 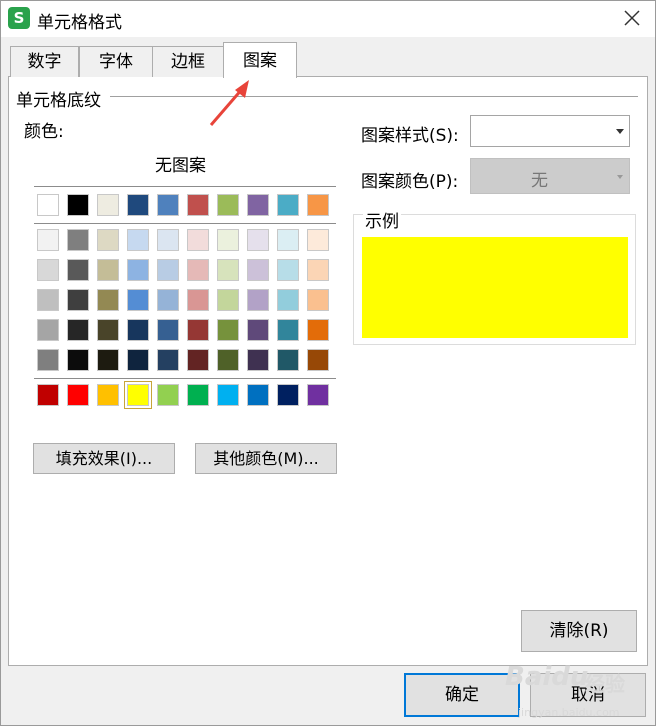 I want to click on close-icon, so click(x=632, y=18).